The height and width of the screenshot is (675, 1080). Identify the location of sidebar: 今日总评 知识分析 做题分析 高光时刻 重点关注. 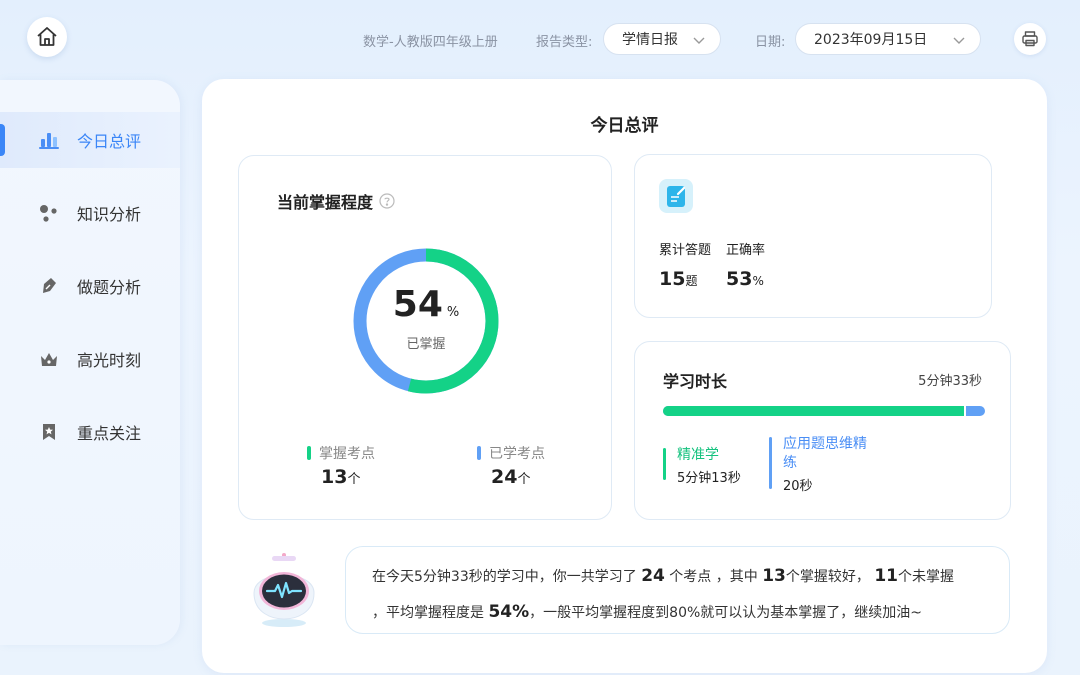
(90, 362).